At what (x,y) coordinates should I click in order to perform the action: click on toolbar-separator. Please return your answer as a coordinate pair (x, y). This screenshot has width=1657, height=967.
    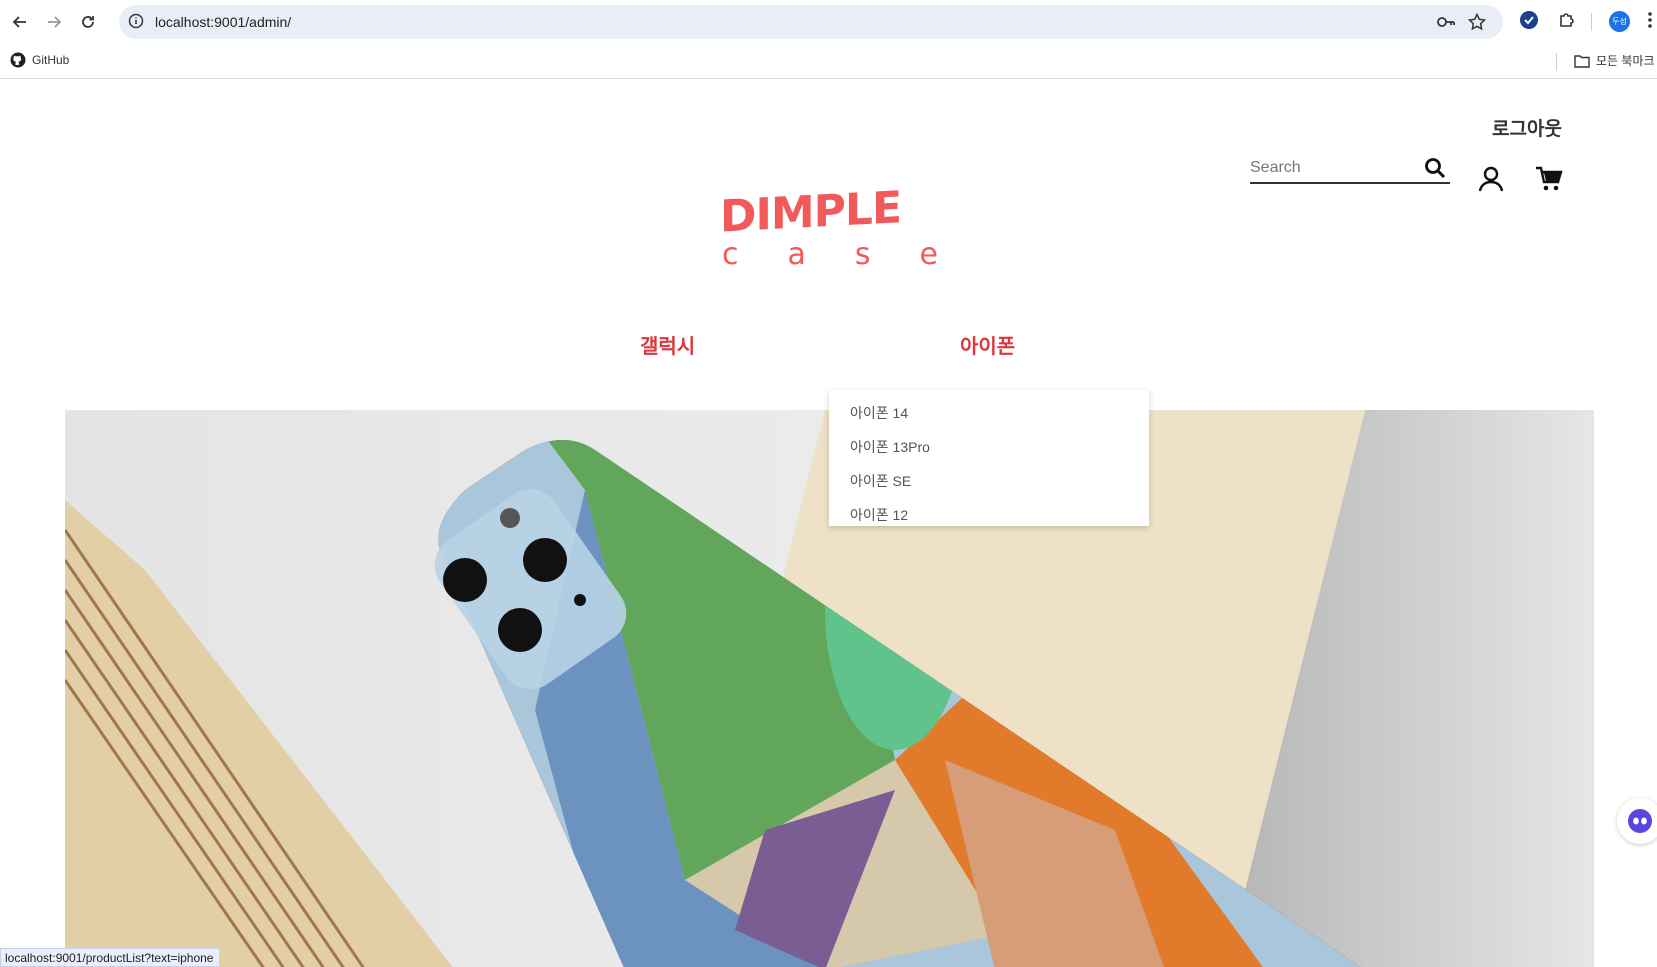
    Looking at the image, I should click on (1591, 22).